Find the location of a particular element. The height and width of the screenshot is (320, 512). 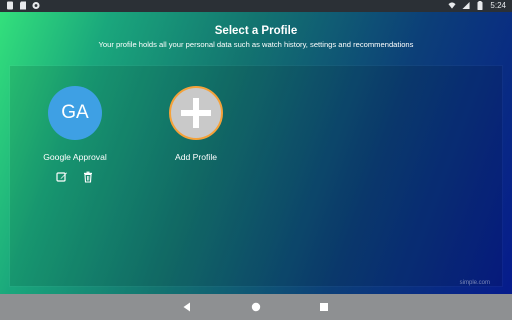

back-icon is located at coordinates (187, 307).